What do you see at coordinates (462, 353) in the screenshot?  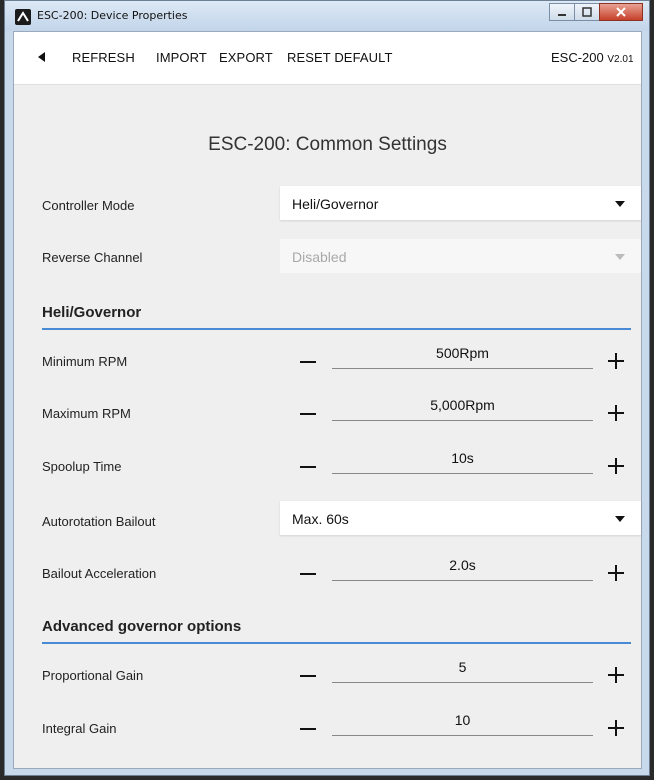 I see `minimum-rpm-value: 500Rpm` at bounding box center [462, 353].